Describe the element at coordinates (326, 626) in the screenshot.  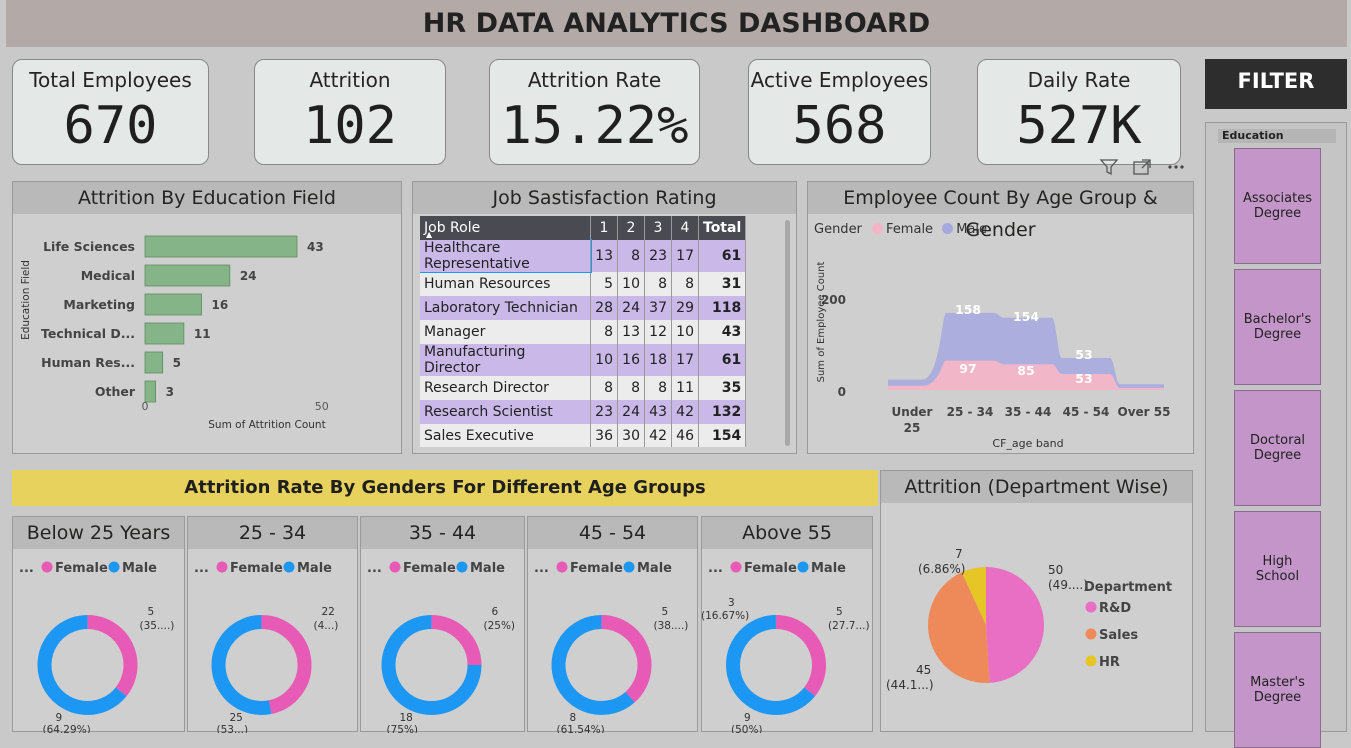
I see `female-pct-label: (4...)` at that location.